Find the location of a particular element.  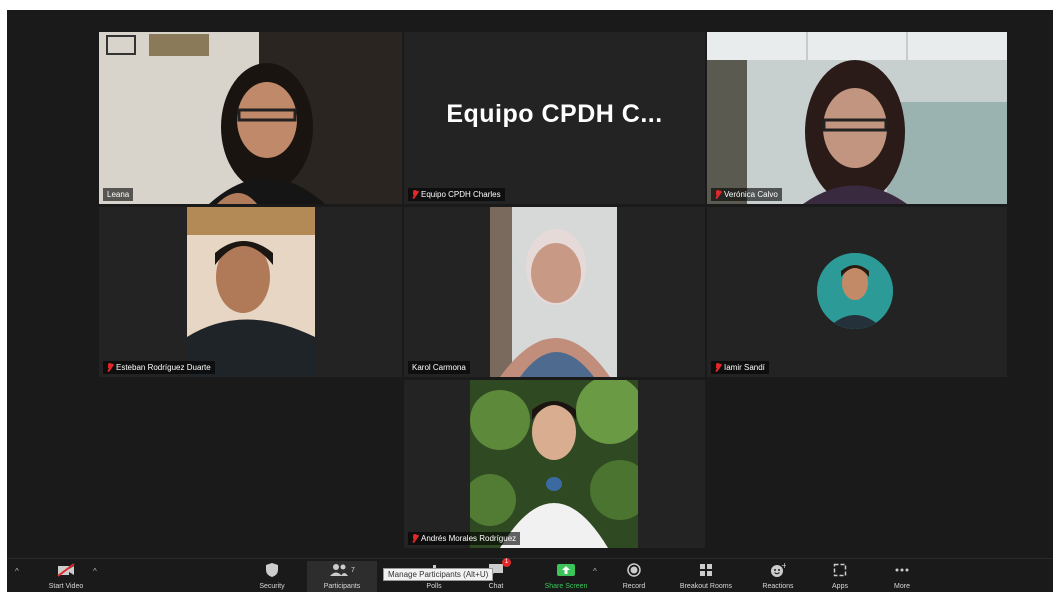

video-tile-veronica: Verónica Calvo is located at coordinates (857, 118).